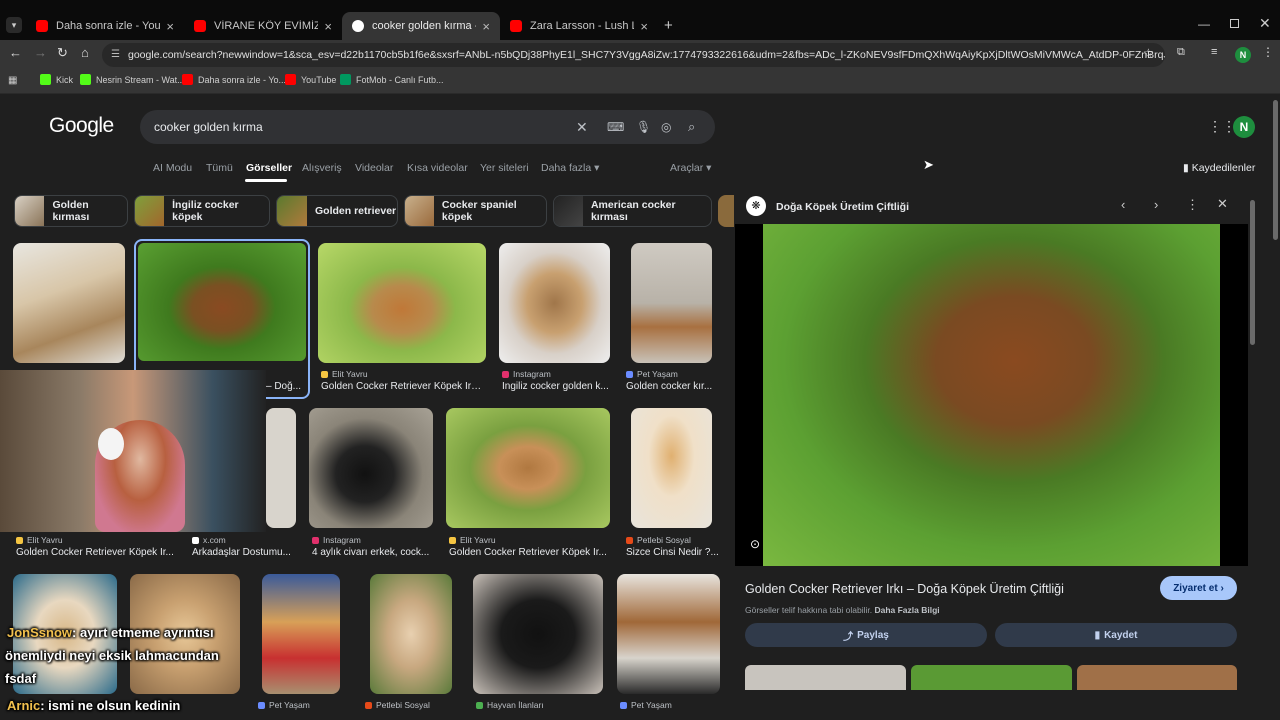  What do you see at coordinates (1214, 52) in the screenshot?
I see `media-controls-icon: ≡` at bounding box center [1214, 52].